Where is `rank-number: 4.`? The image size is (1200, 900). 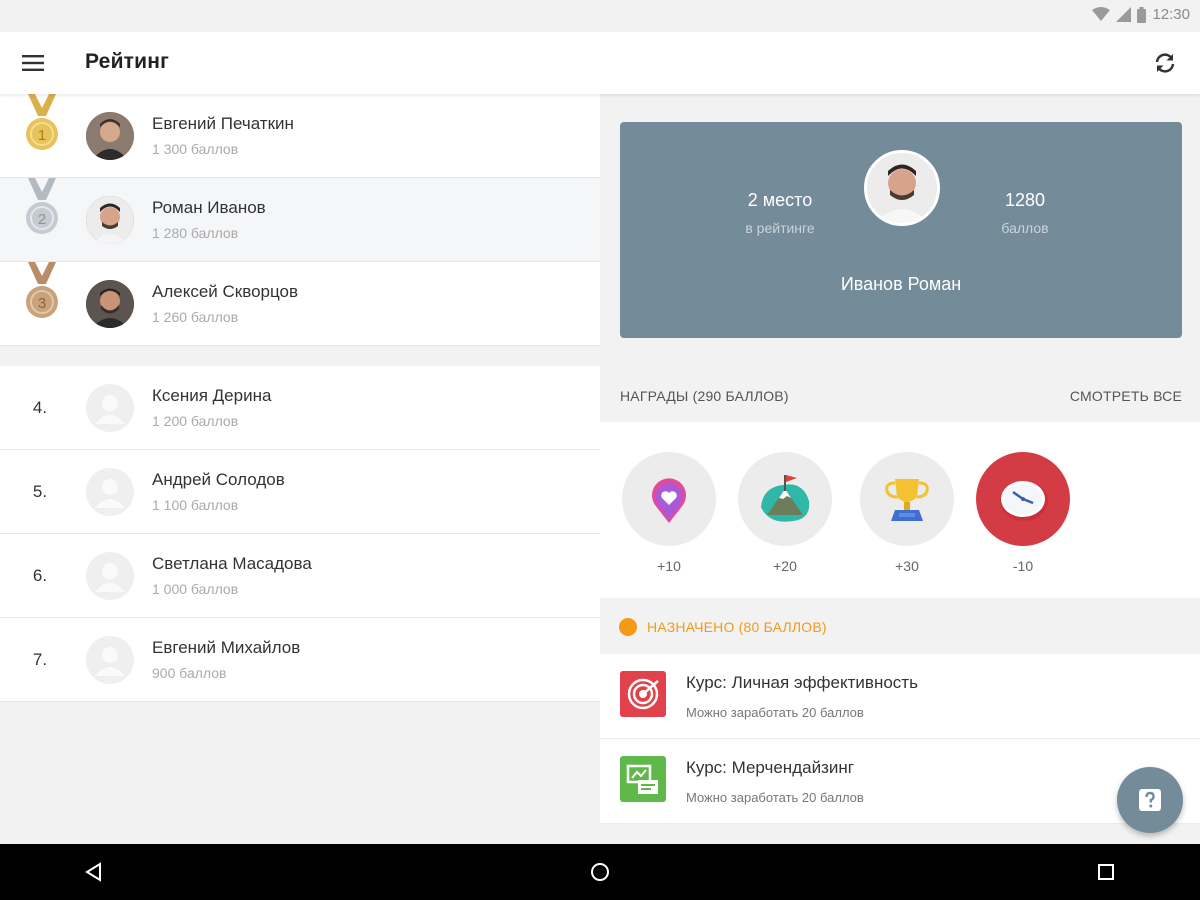 rank-number: 4. is located at coordinates (40, 407).